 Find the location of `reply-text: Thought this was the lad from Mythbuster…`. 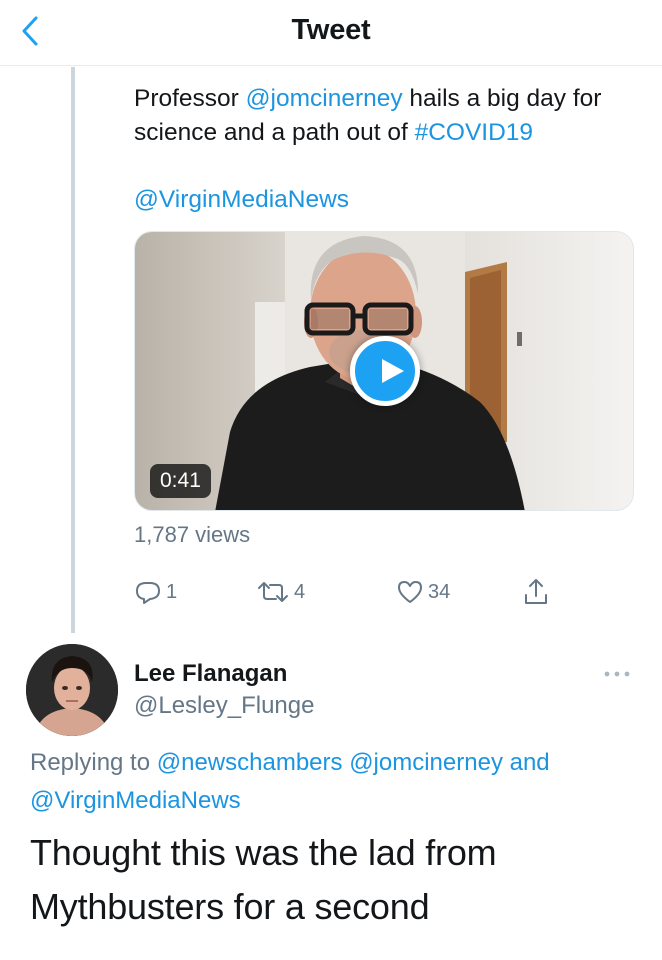

reply-text: Thought this was the lad from Mythbuster… is located at coordinates (263, 879).